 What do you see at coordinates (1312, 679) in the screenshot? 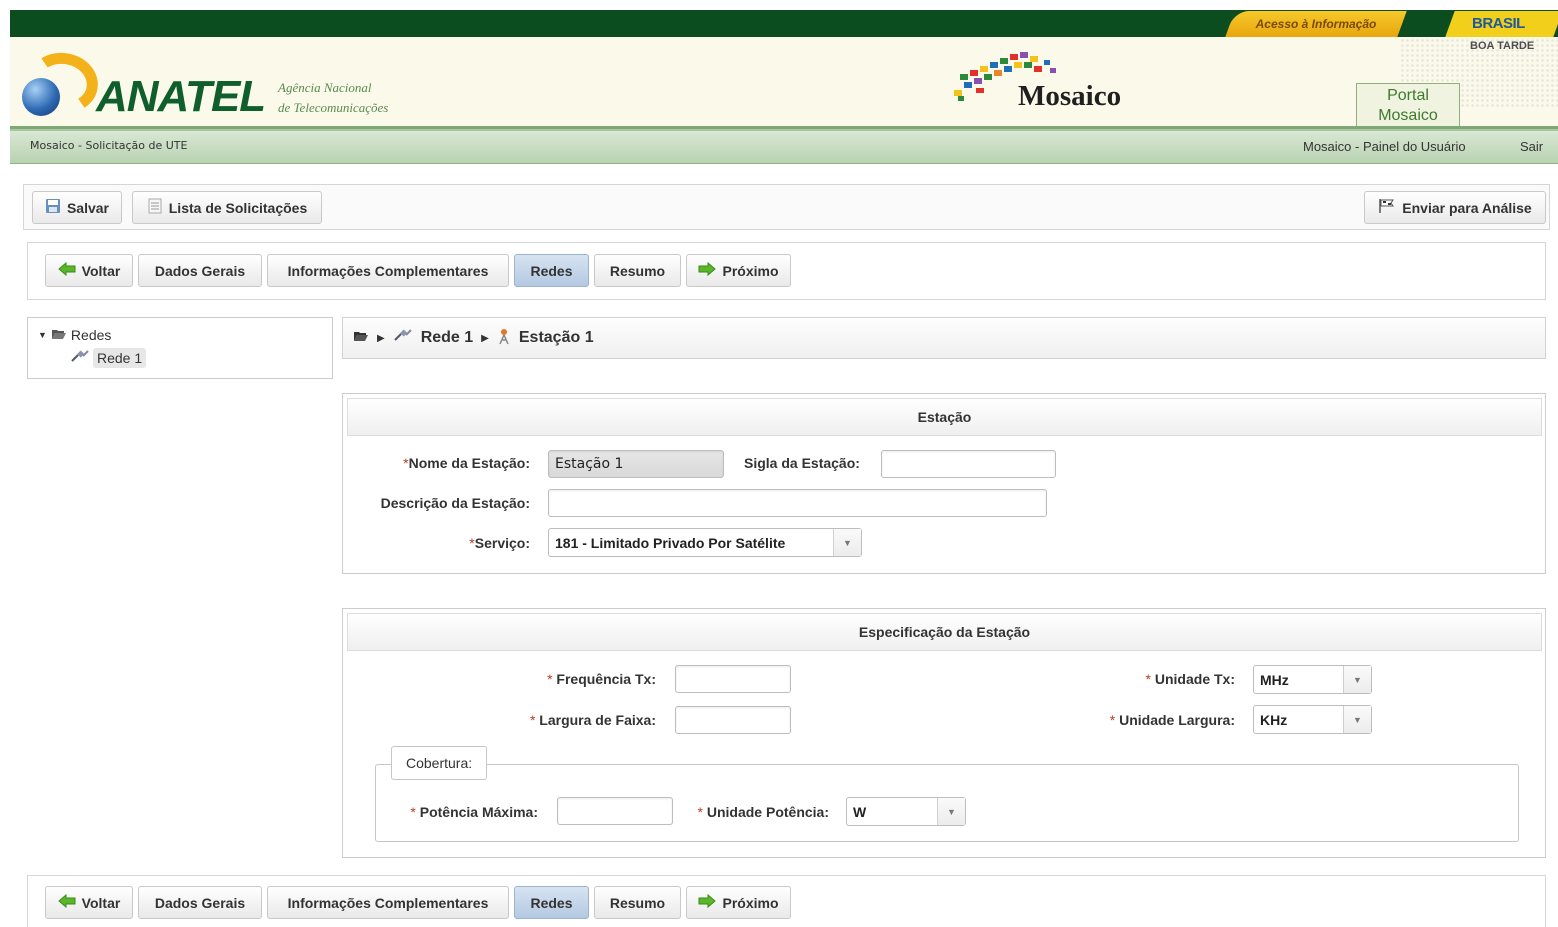
I see `unit-tx-select: MHz ▼` at bounding box center [1312, 679].